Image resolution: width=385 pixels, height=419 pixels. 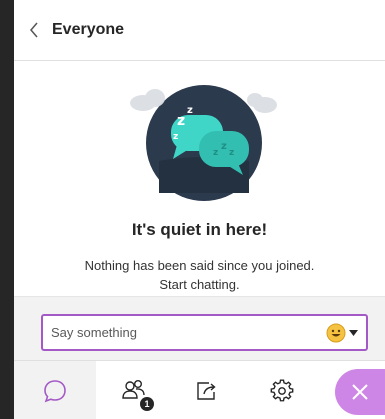 I want to click on smiley-icon, so click(x=336, y=332).